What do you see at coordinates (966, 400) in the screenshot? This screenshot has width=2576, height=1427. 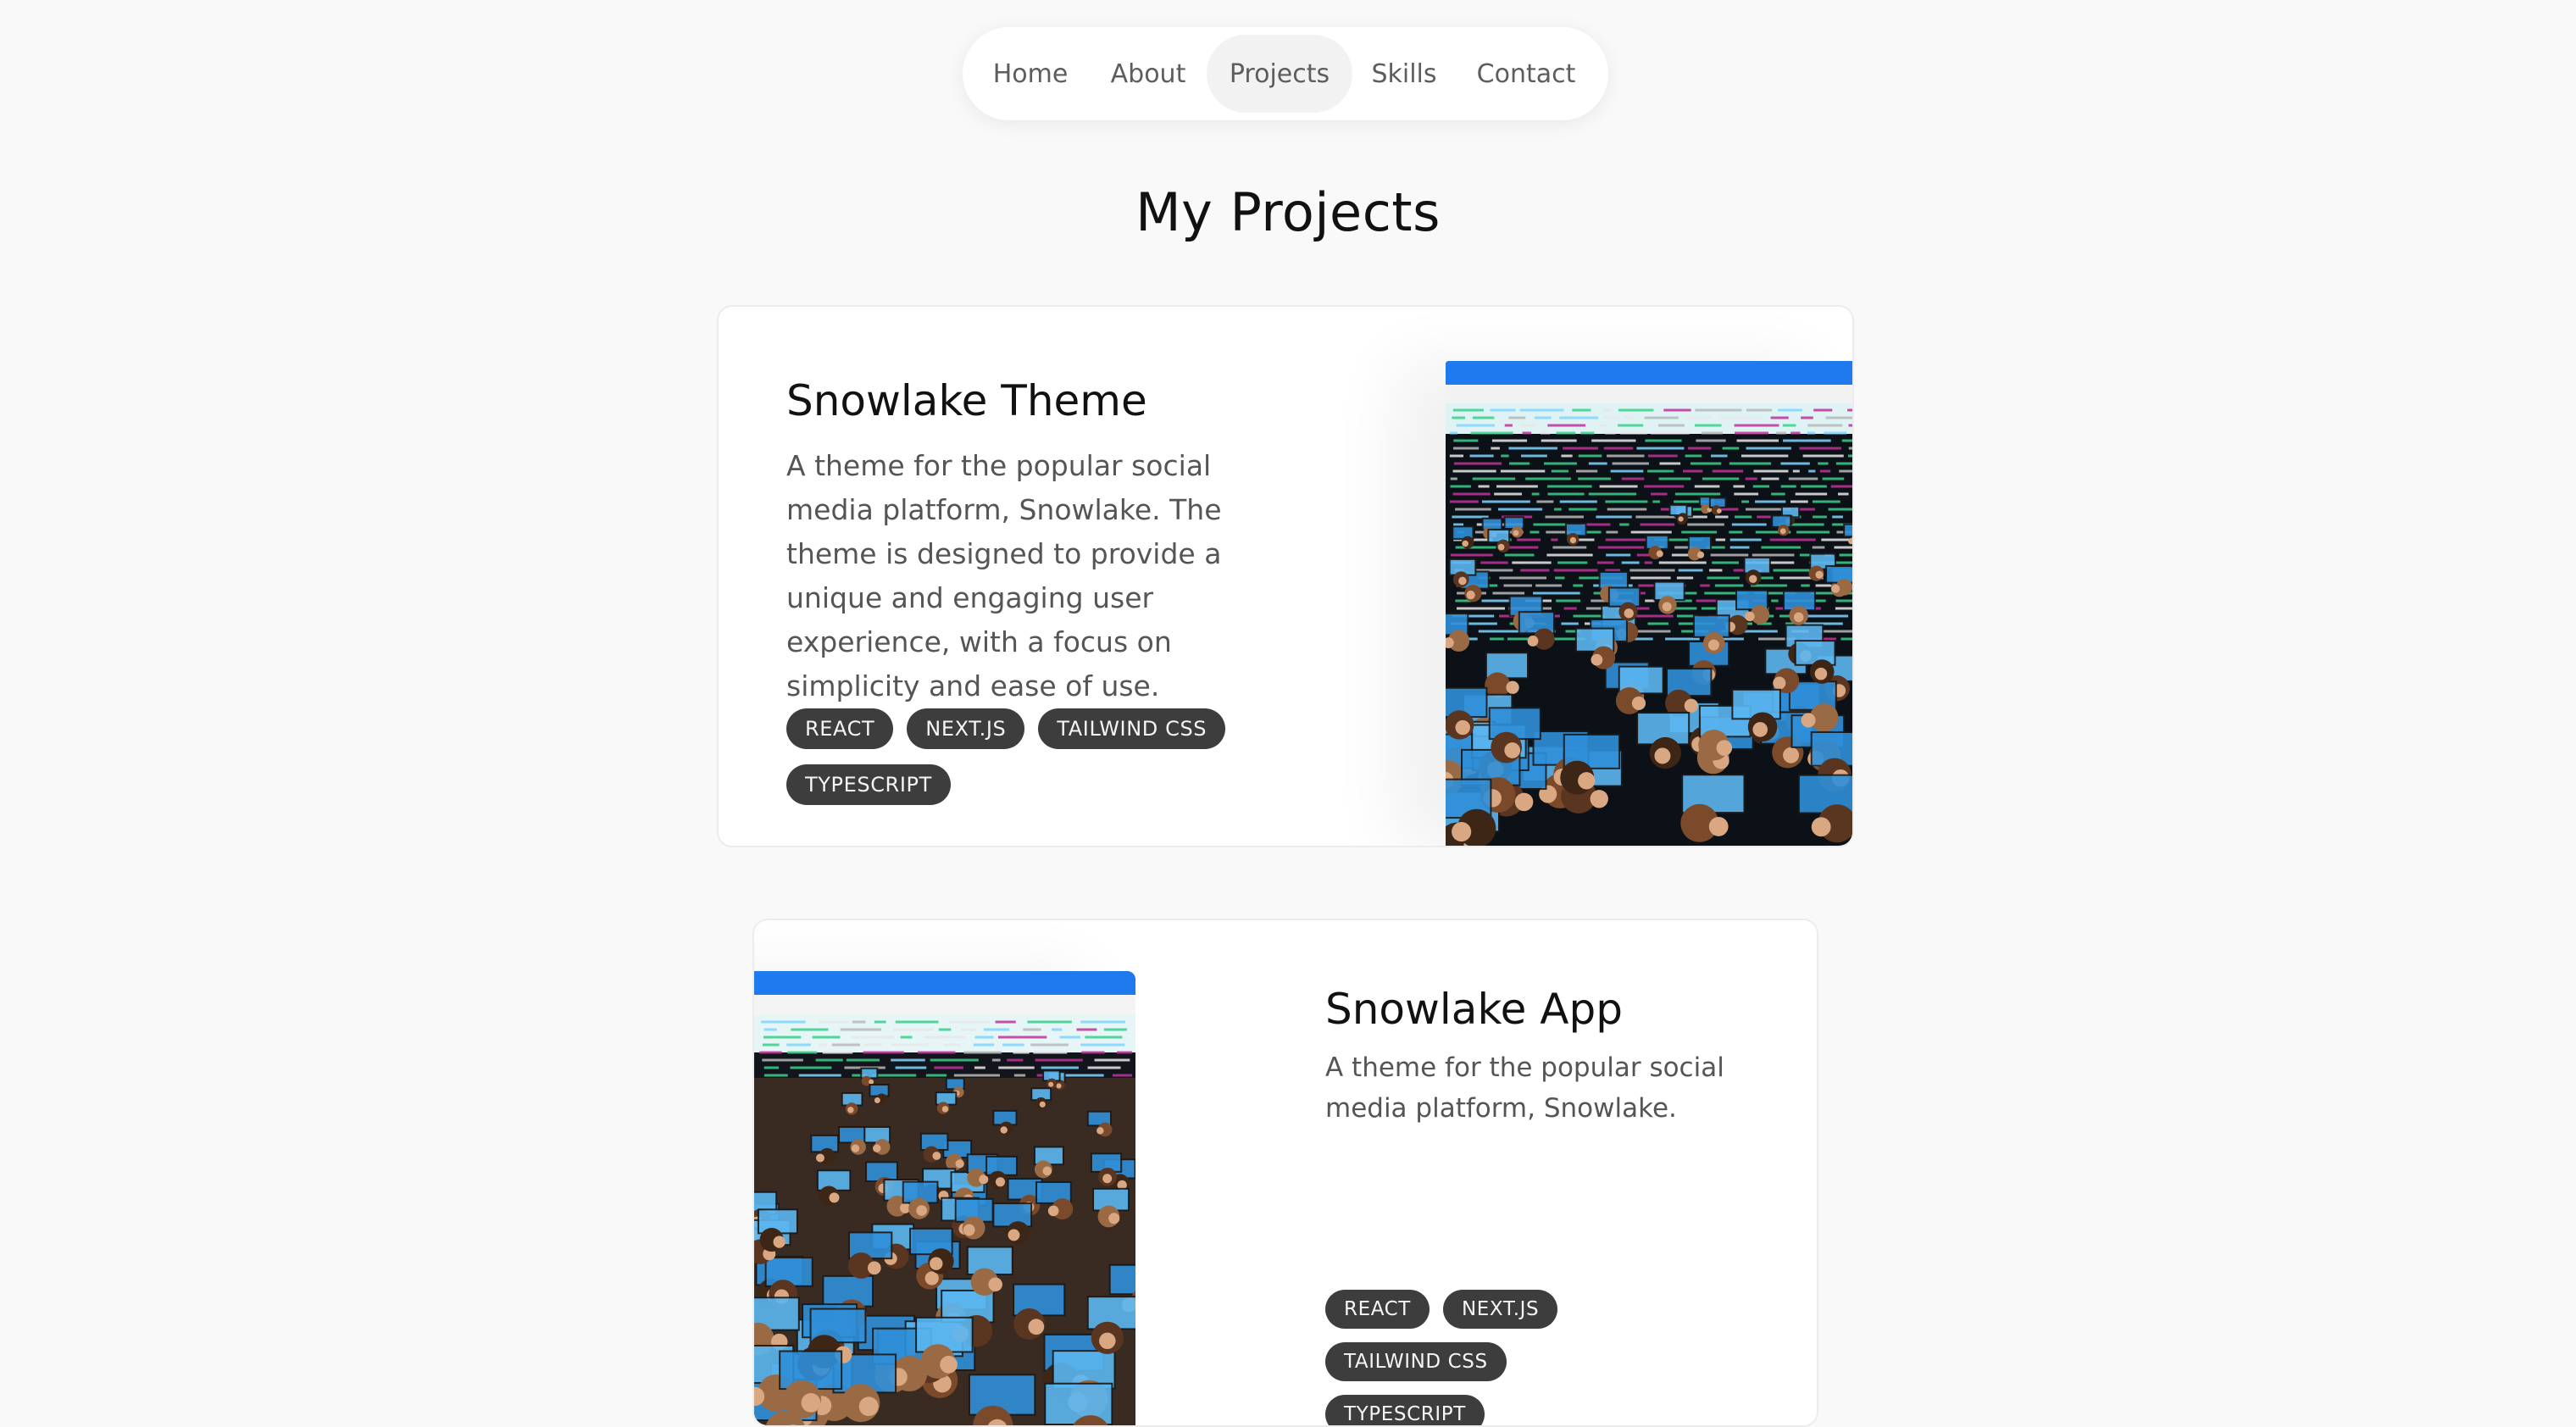 I see `project-title: Snowlake Theme` at bounding box center [966, 400].